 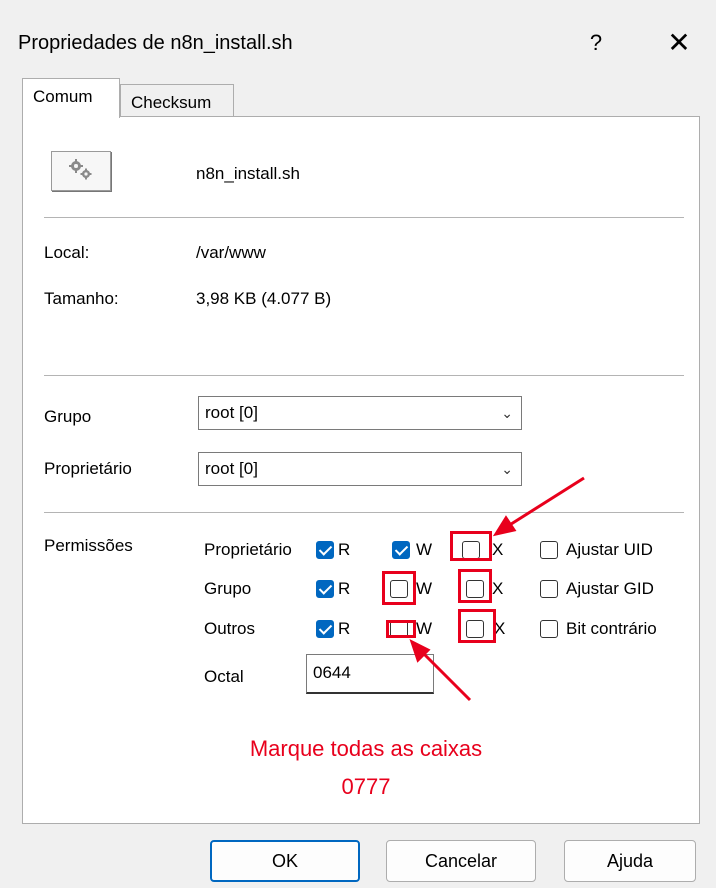 What do you see at coordinates (461, 861) in the screenshot?
I see `cancel-button: Cancelar` at bounding box center [461, 861].